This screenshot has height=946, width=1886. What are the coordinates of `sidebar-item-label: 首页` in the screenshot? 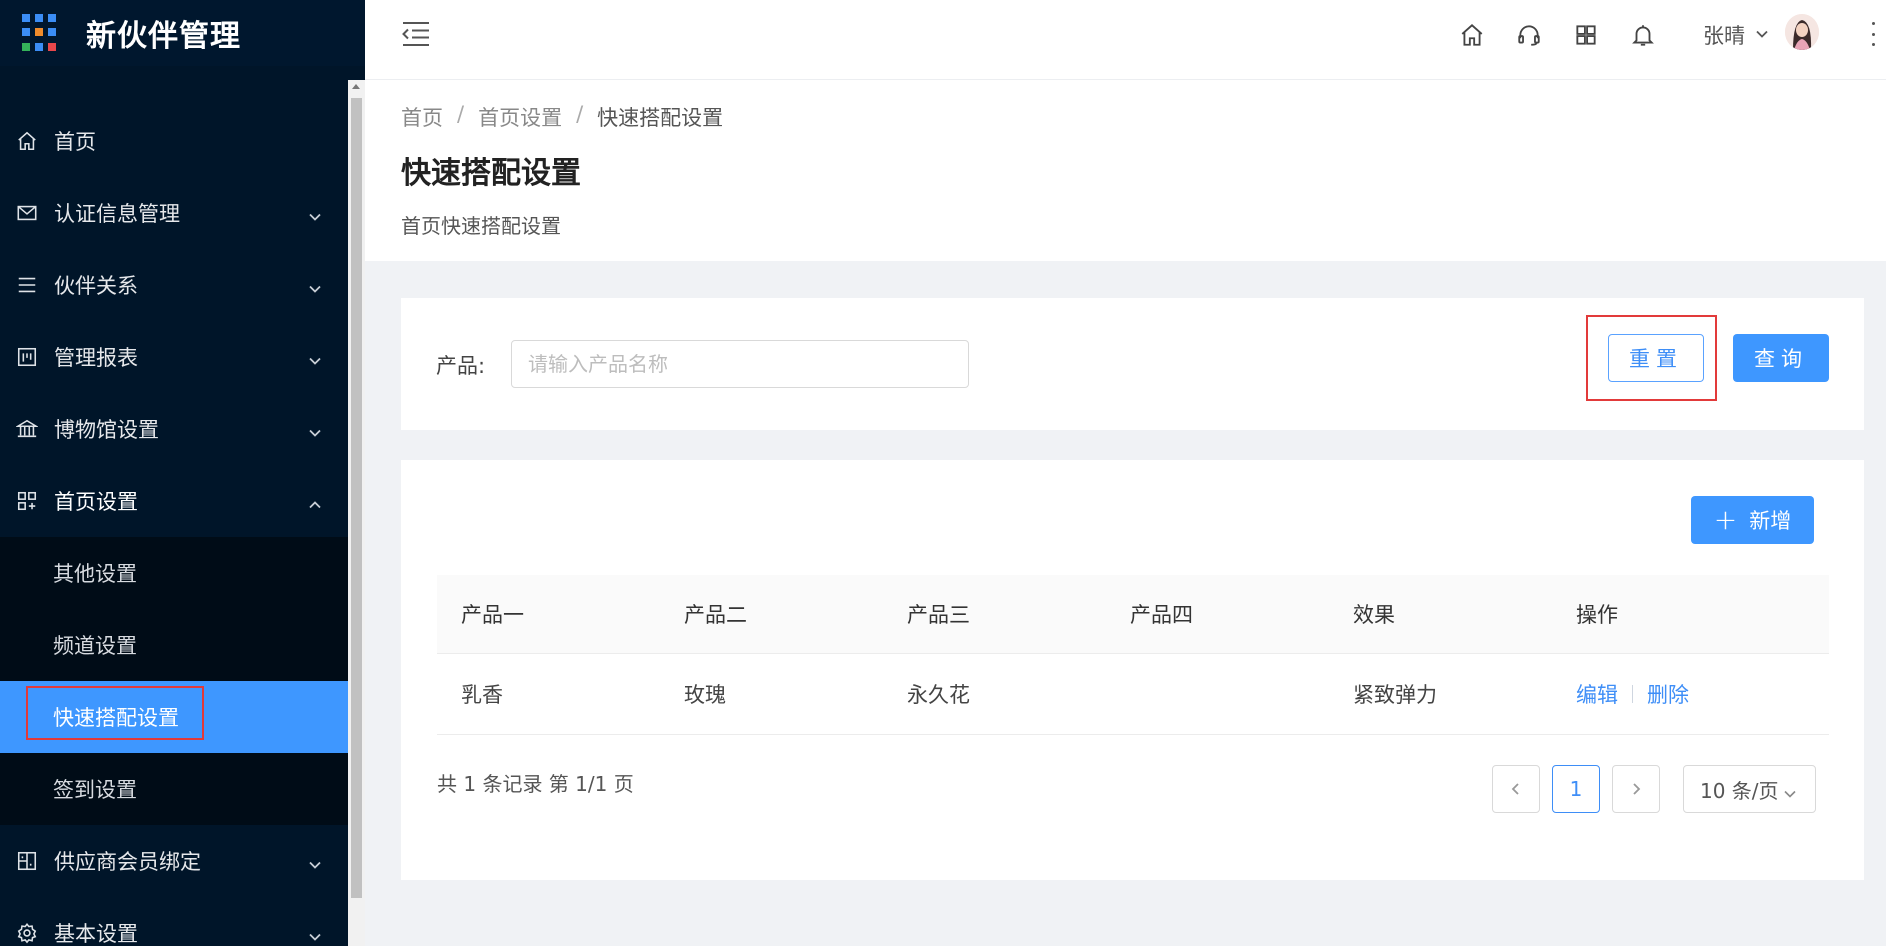 It's located at (75, 142).